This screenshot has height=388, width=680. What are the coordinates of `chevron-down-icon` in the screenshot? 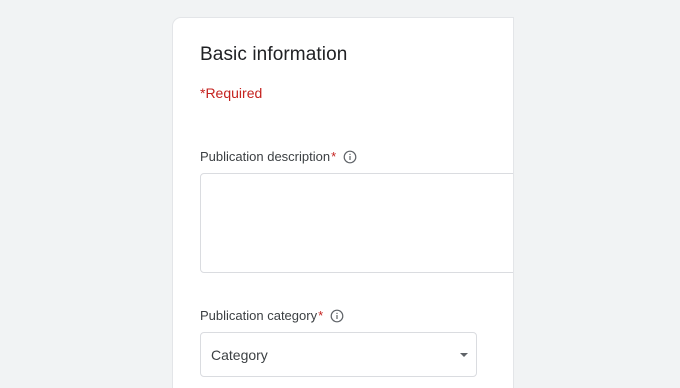 It's located at (464, 355).